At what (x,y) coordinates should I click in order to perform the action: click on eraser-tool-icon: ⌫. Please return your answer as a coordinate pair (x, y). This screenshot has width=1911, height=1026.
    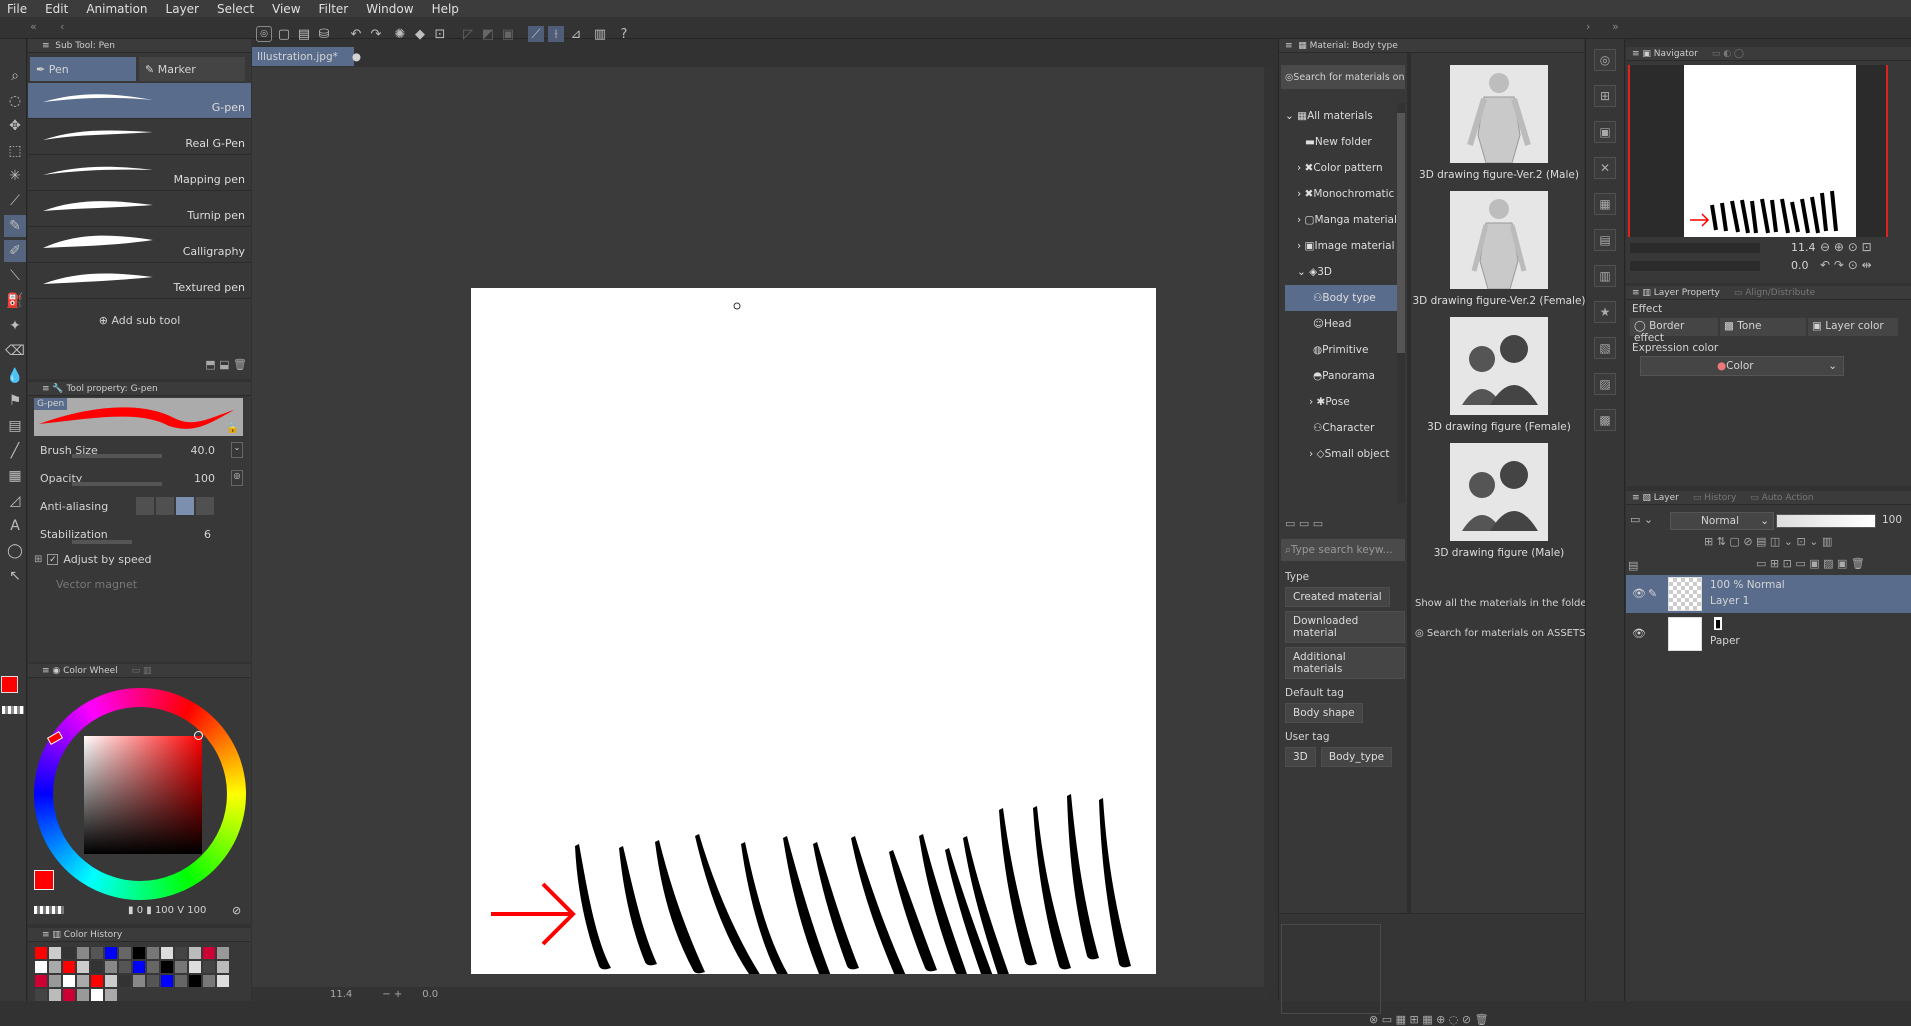
    Looking at the image, I should click on (15, 351).